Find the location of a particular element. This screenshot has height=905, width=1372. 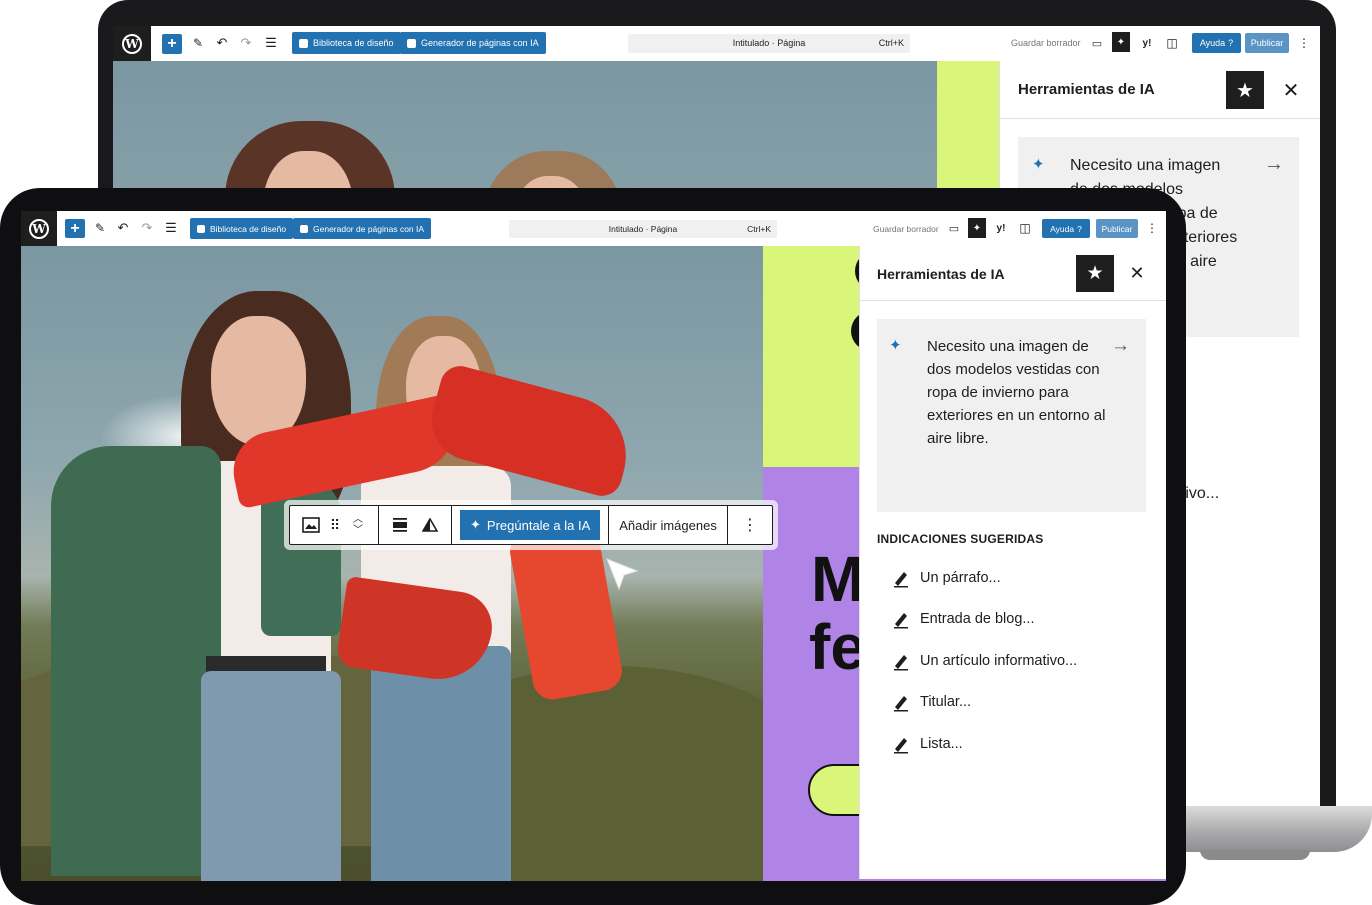

heading-fragment-2: fe is located at coordinates (837, 647).